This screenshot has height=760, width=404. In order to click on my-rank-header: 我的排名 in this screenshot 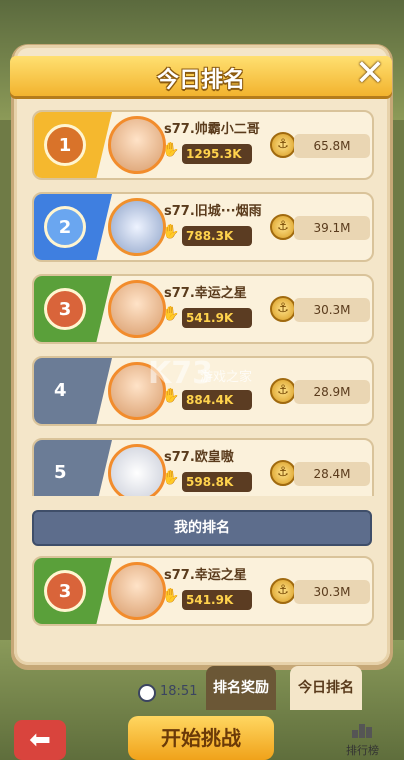, I will do `click(202, 528)`.